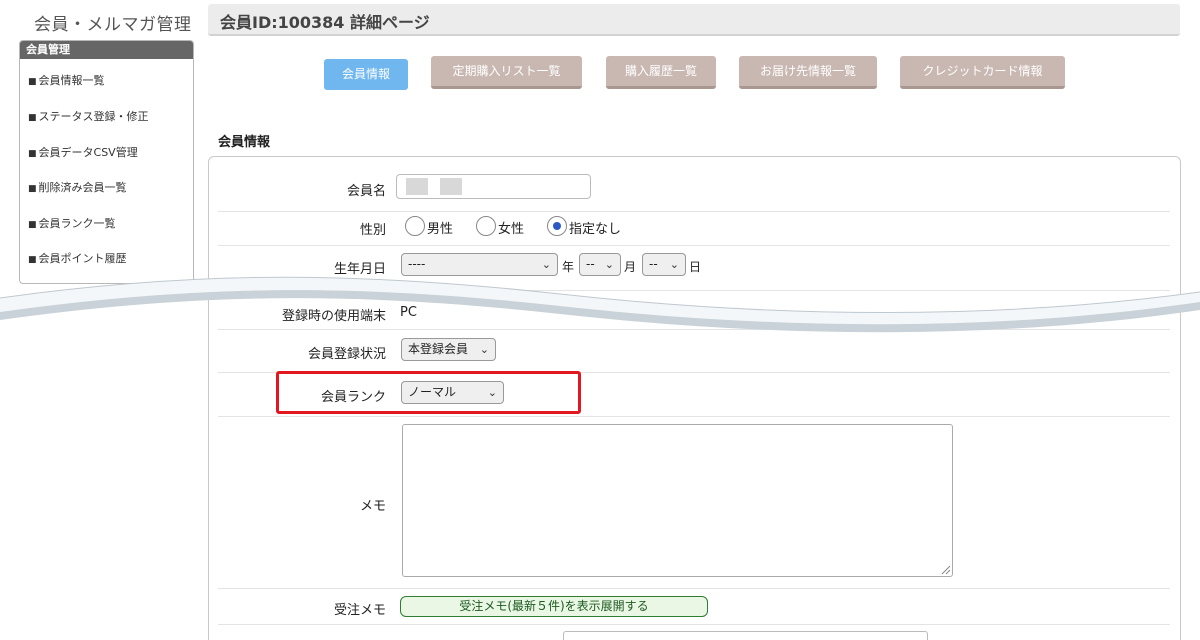  What do you see at coordinates (745, 635) in the screenshot?
I see `partial-input` at bounding box center [745, 635].